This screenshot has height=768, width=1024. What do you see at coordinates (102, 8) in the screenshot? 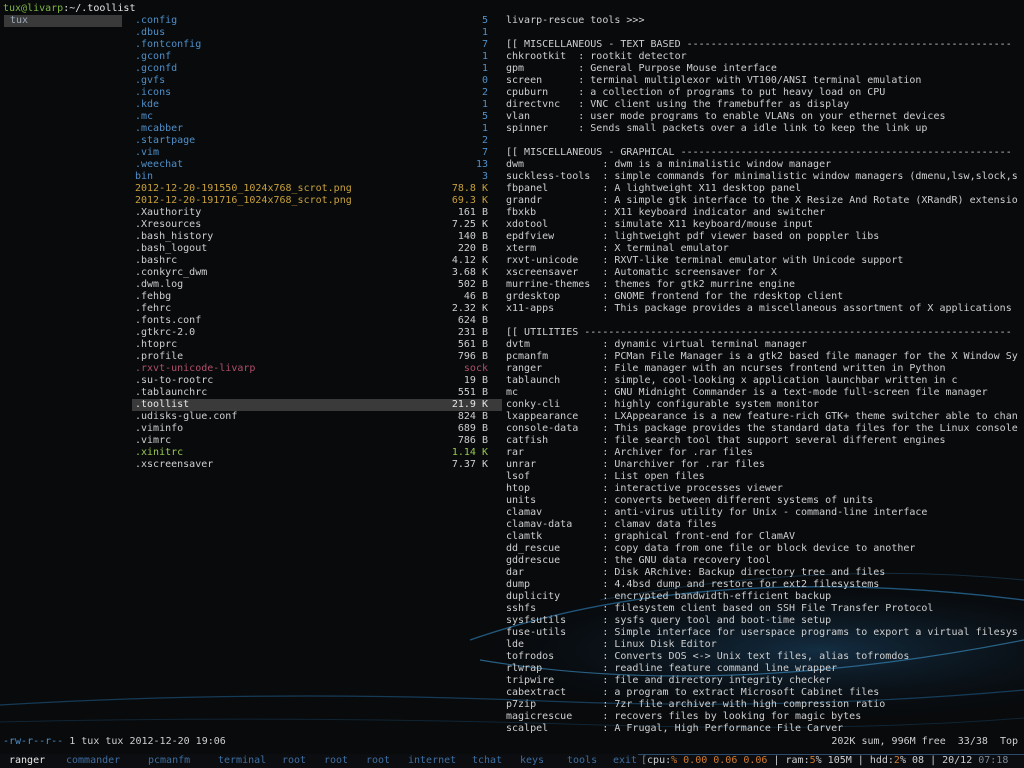
I see `current-file-path: ~/.toollist` at bounding box center [102, 8].